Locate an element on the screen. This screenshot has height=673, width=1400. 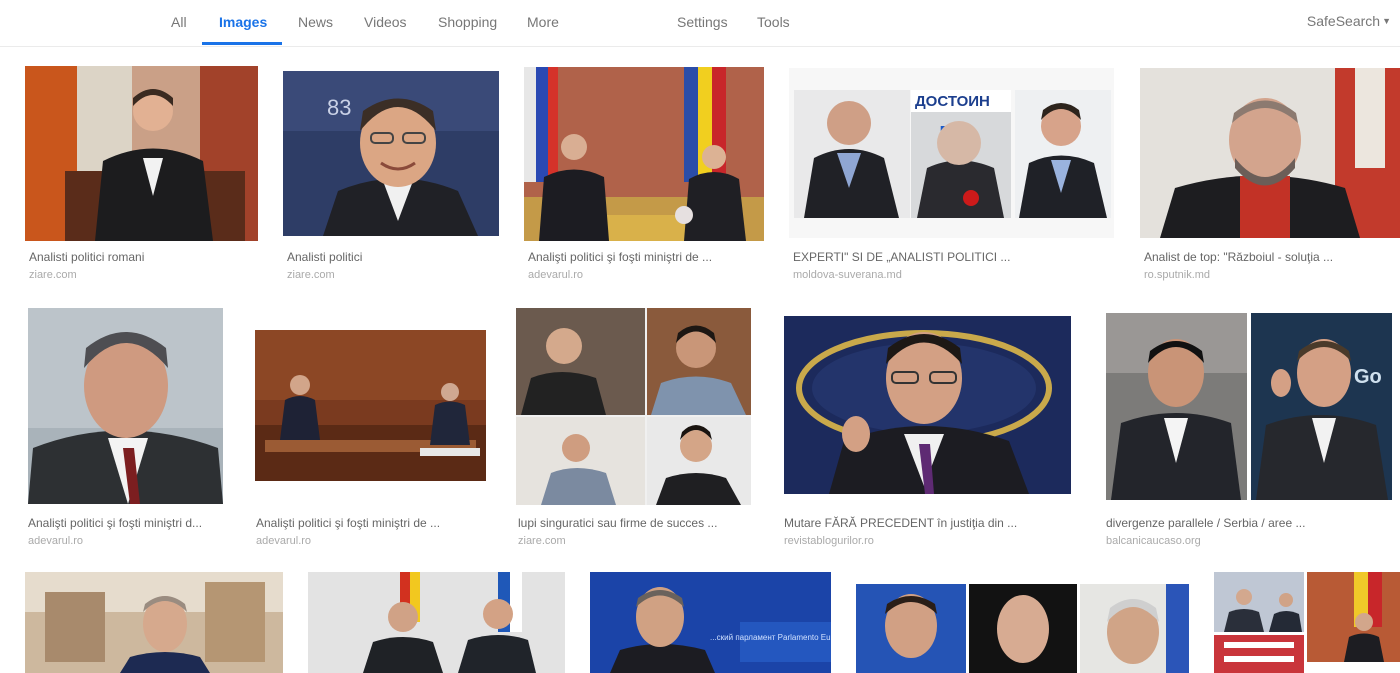
safesearch-dropdown: SafeSearch ▼ is located at coordinates (1349, 21).